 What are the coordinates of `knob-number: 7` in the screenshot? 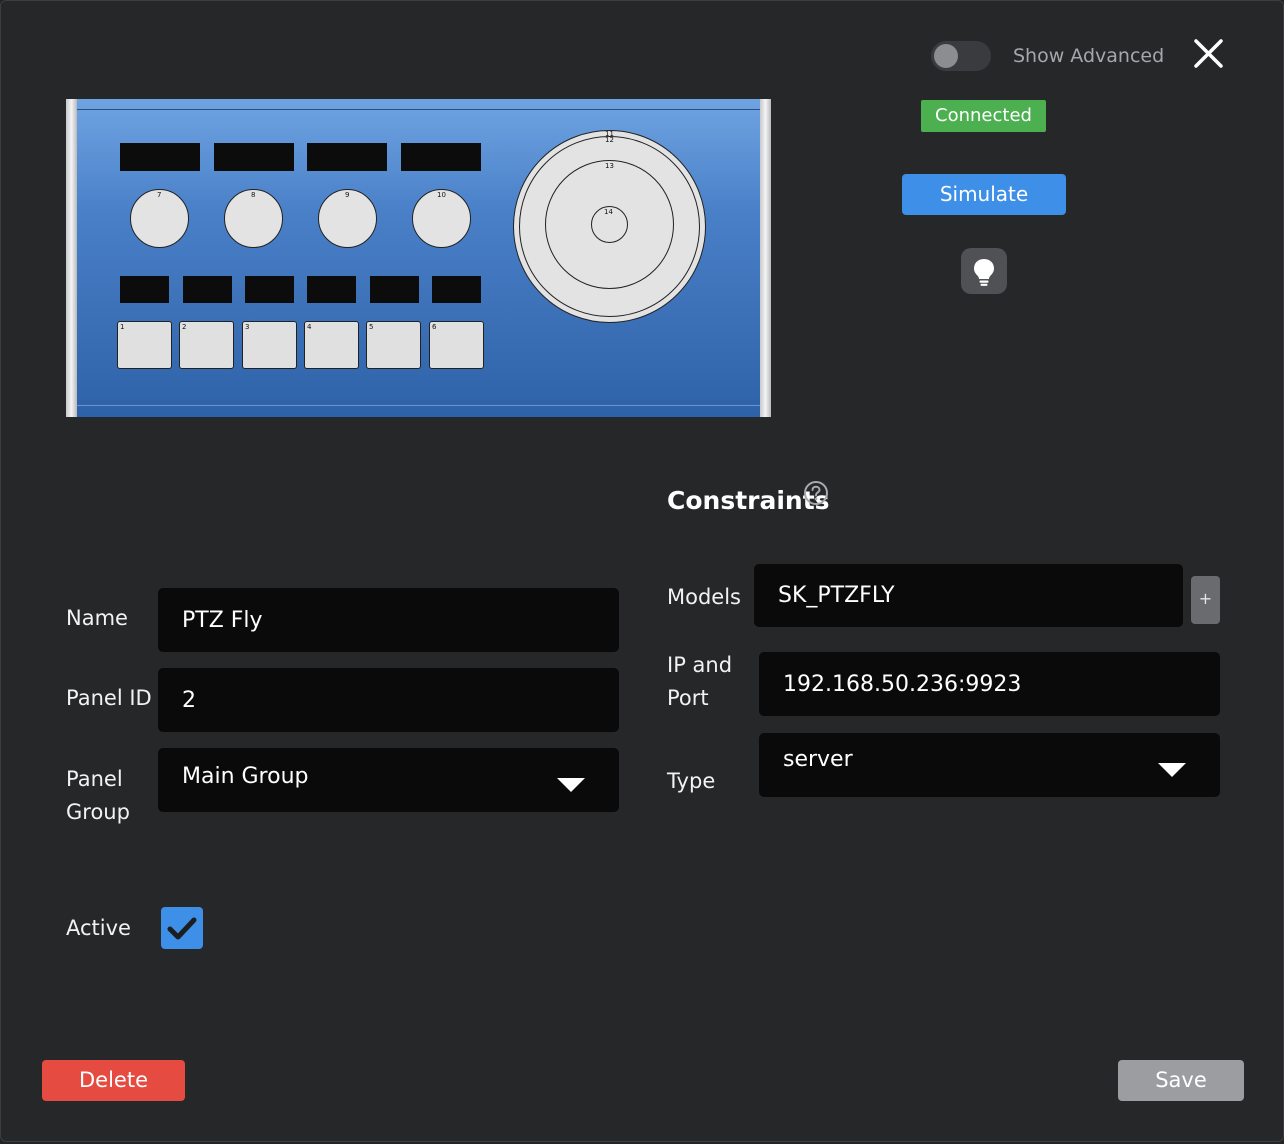 It's located at (159, 195).